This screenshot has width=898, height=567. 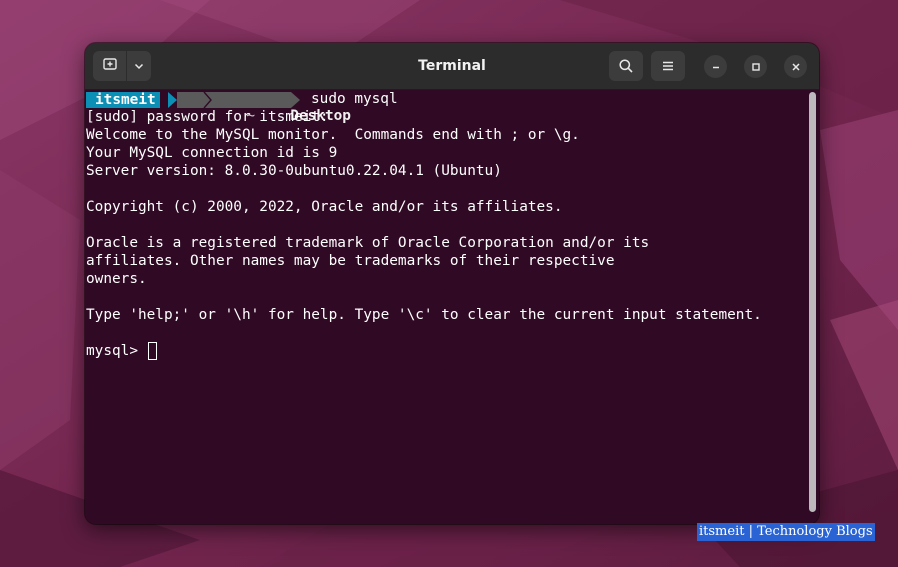 I want to click on prompt-arrow-icon, so click(x=172, y=100).